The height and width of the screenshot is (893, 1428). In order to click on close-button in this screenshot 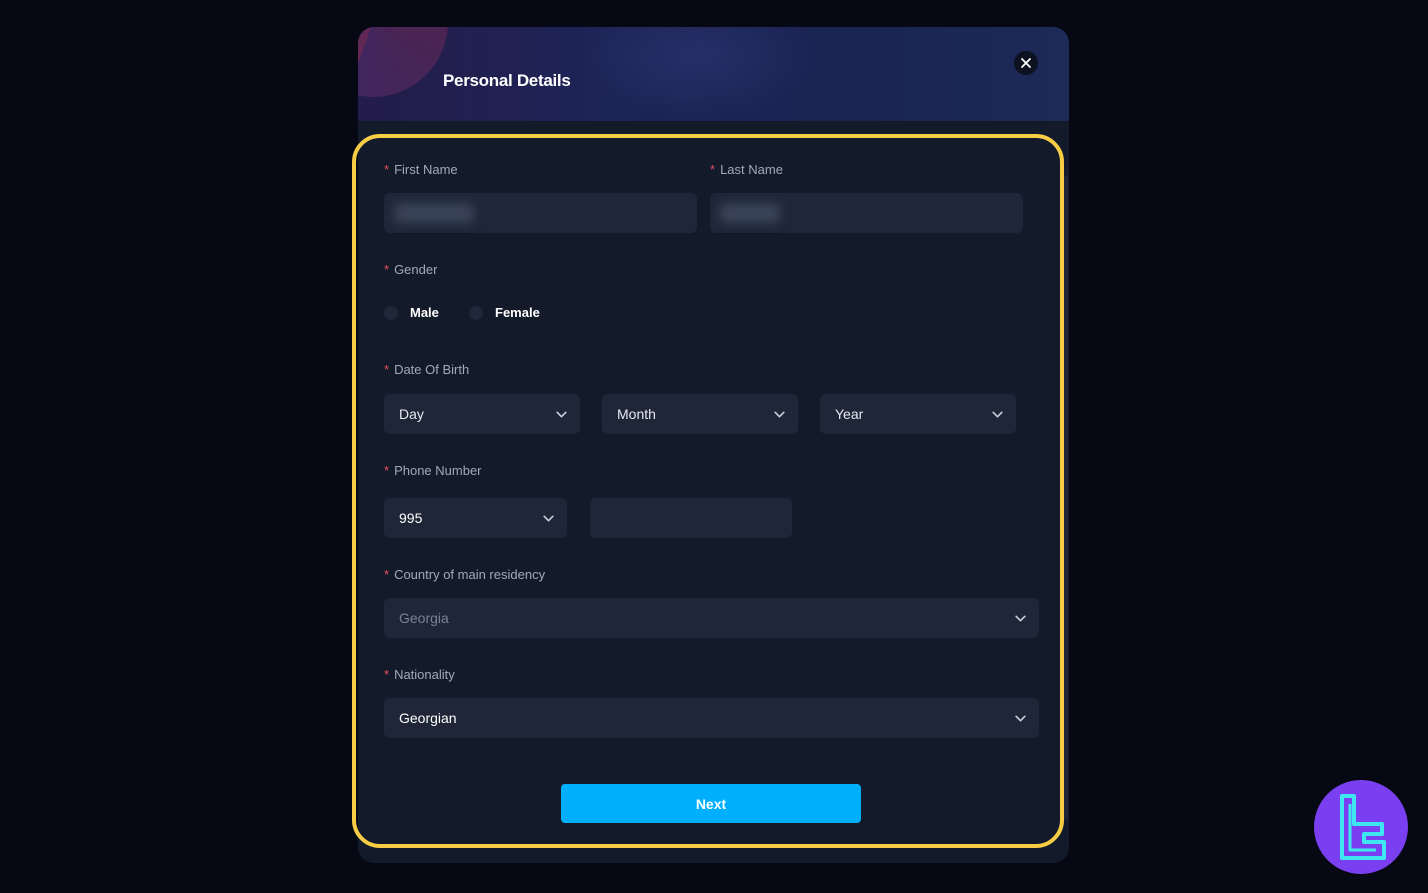, I will do `click(1026, 63)`.